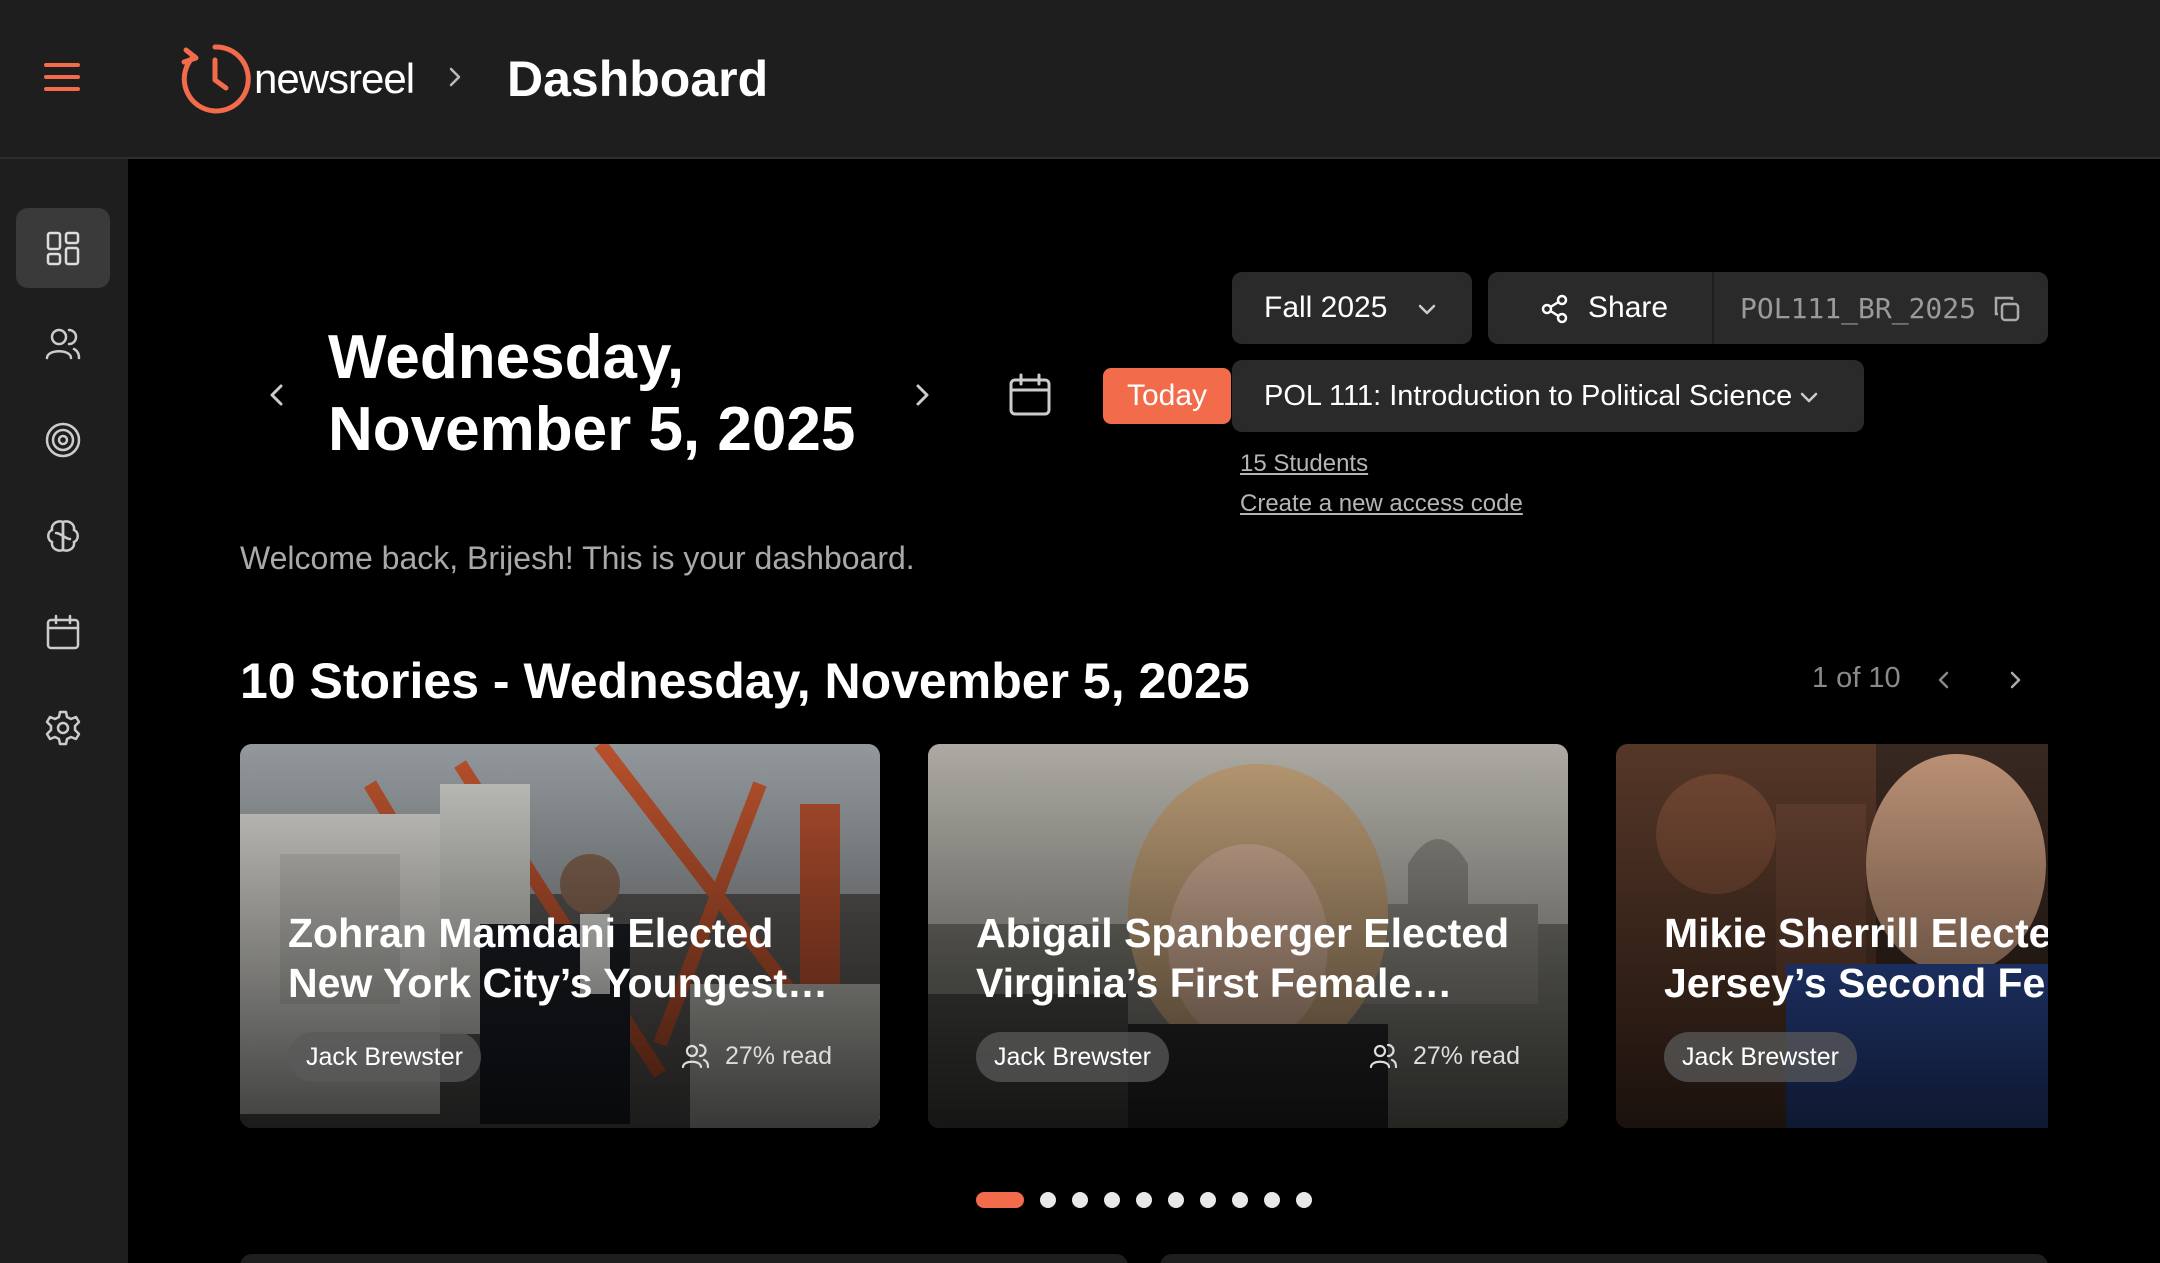  I want to click on newsreel-logo: newsreel, so click(293, 79).